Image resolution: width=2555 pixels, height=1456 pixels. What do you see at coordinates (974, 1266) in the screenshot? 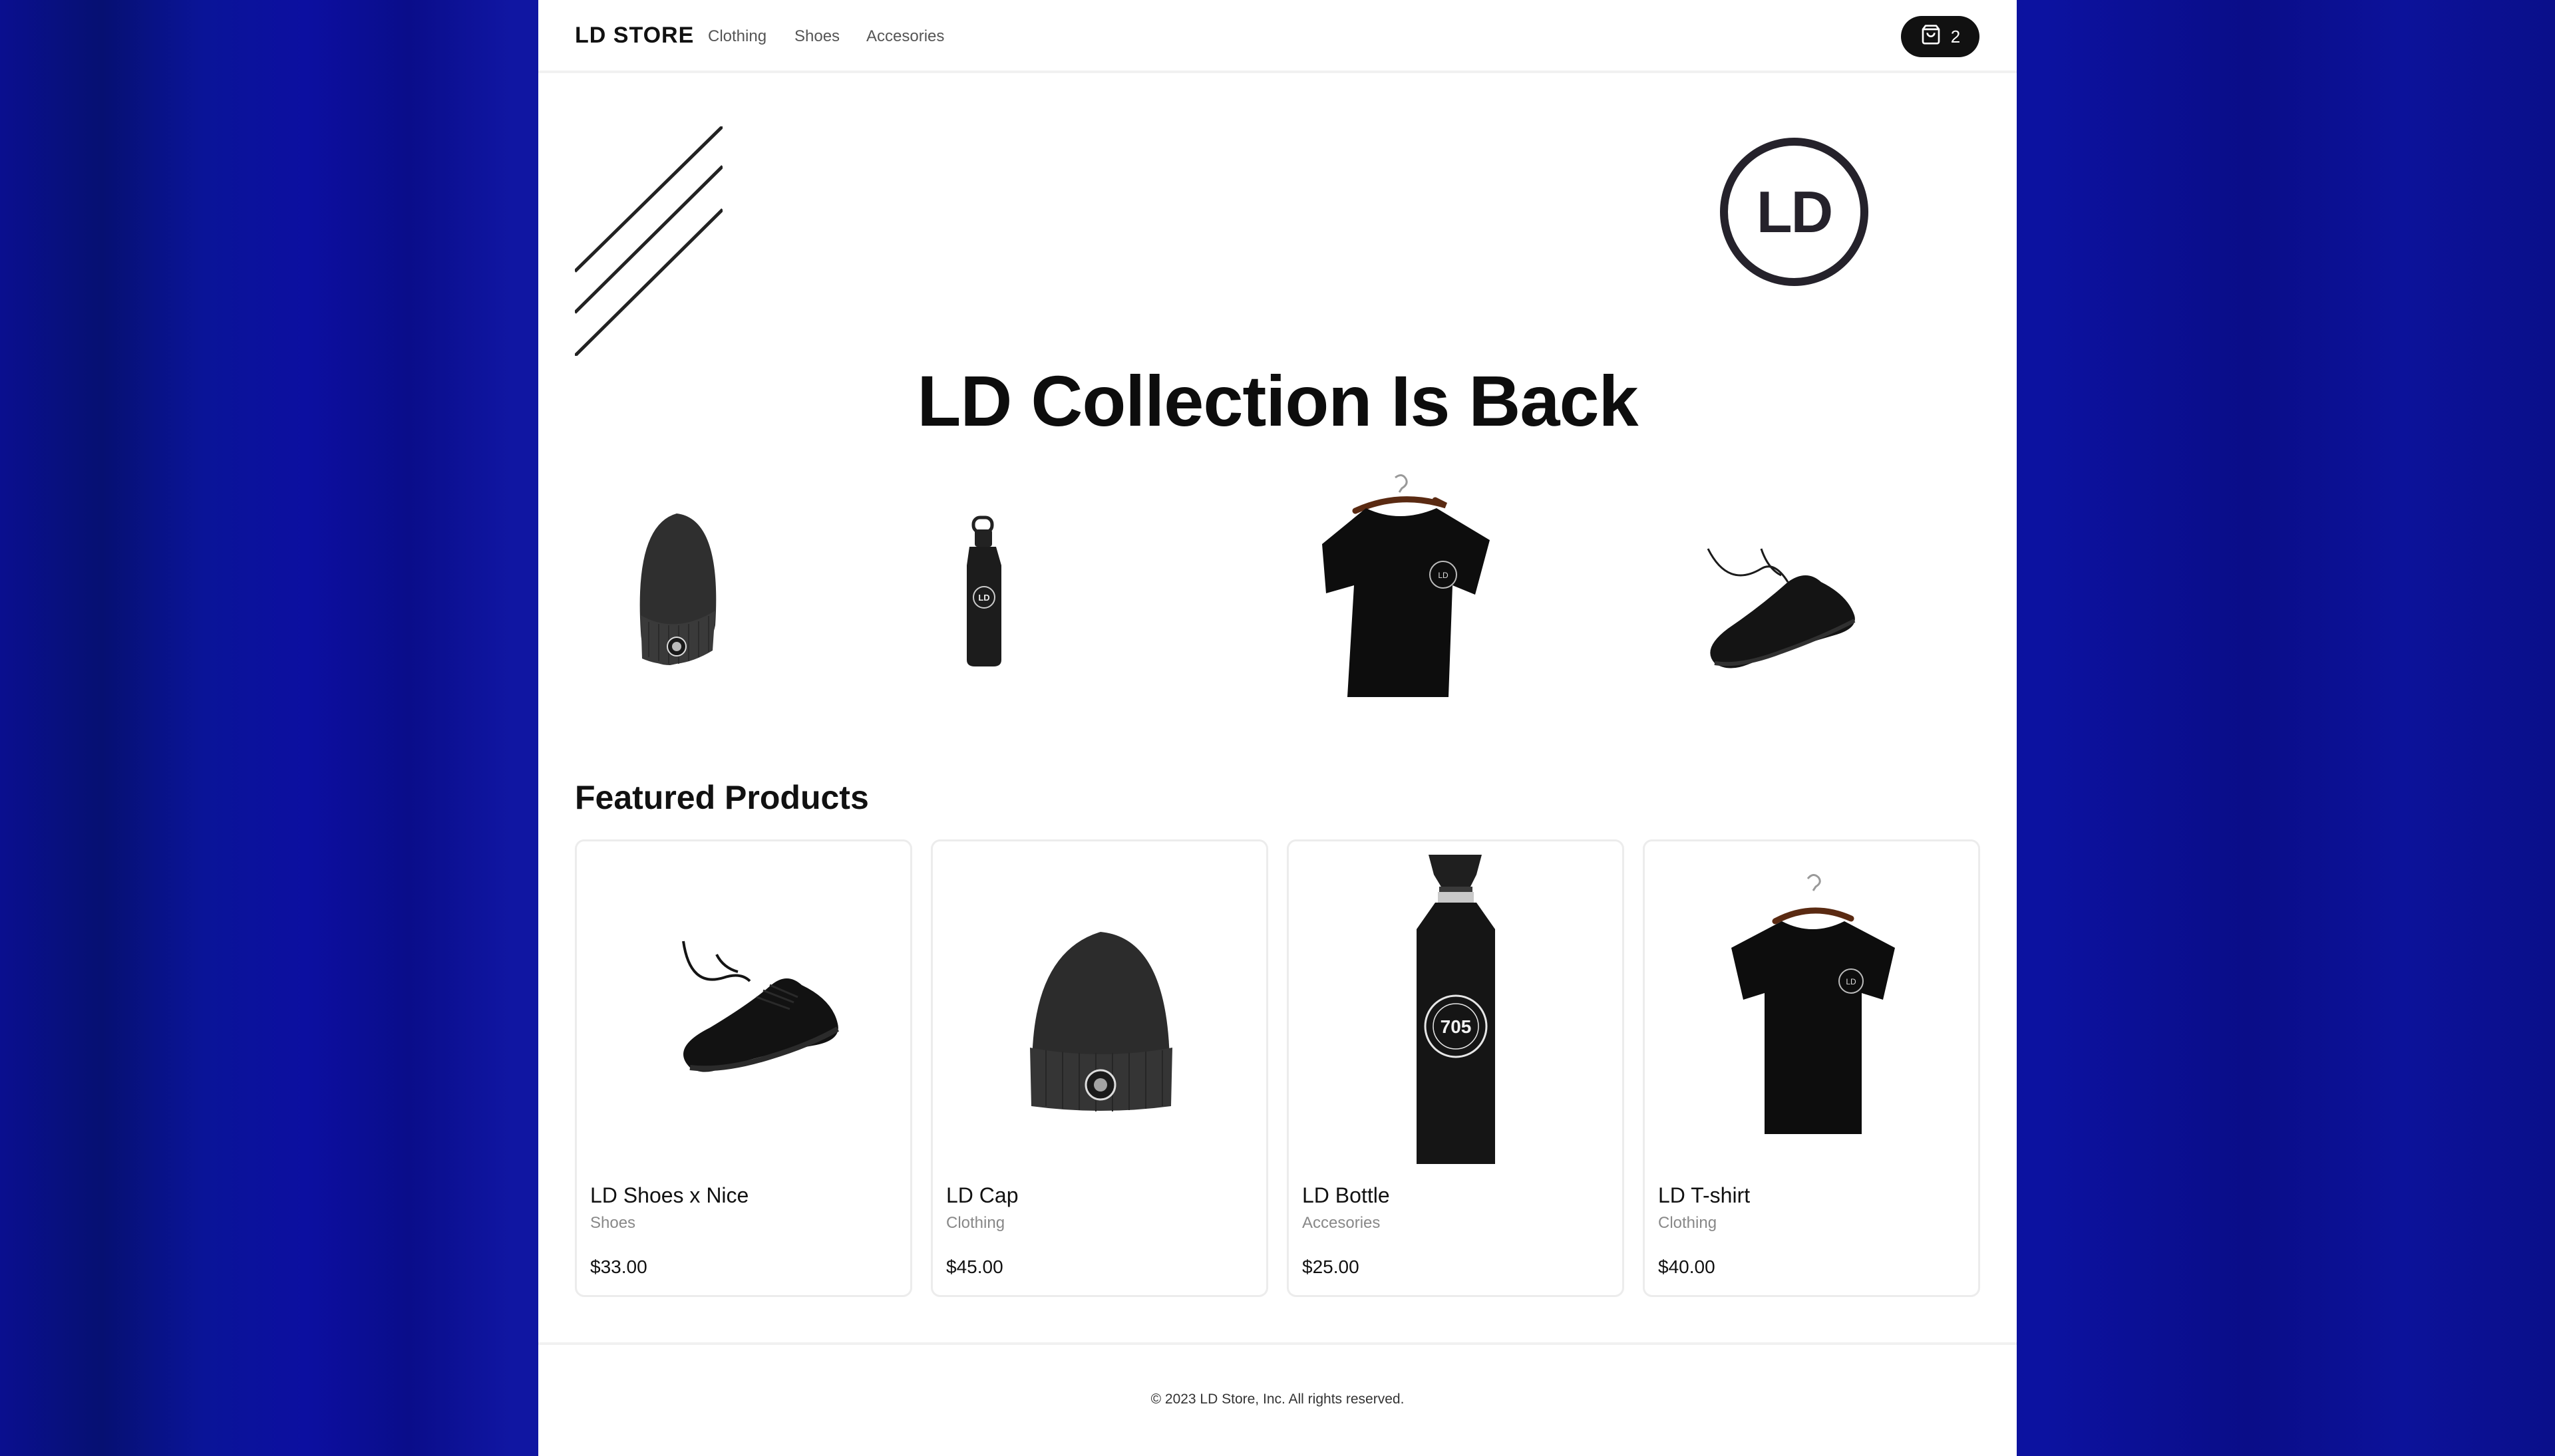
I see `product-price: $45.00` at bounding box center [974, 1266].